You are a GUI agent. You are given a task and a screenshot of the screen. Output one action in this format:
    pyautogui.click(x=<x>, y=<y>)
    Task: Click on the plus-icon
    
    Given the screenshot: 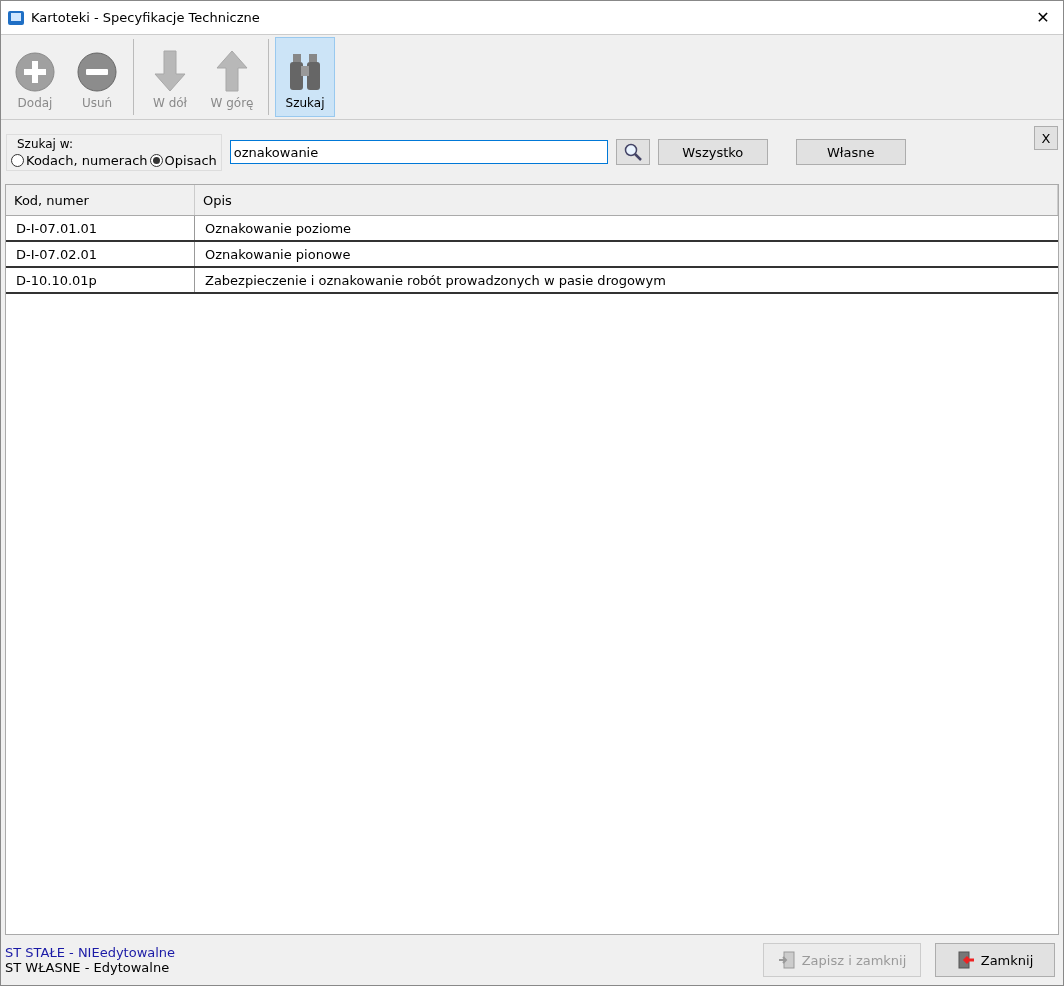 What is the action you would take?
    pyautogui.click(x=35, y=72)
    